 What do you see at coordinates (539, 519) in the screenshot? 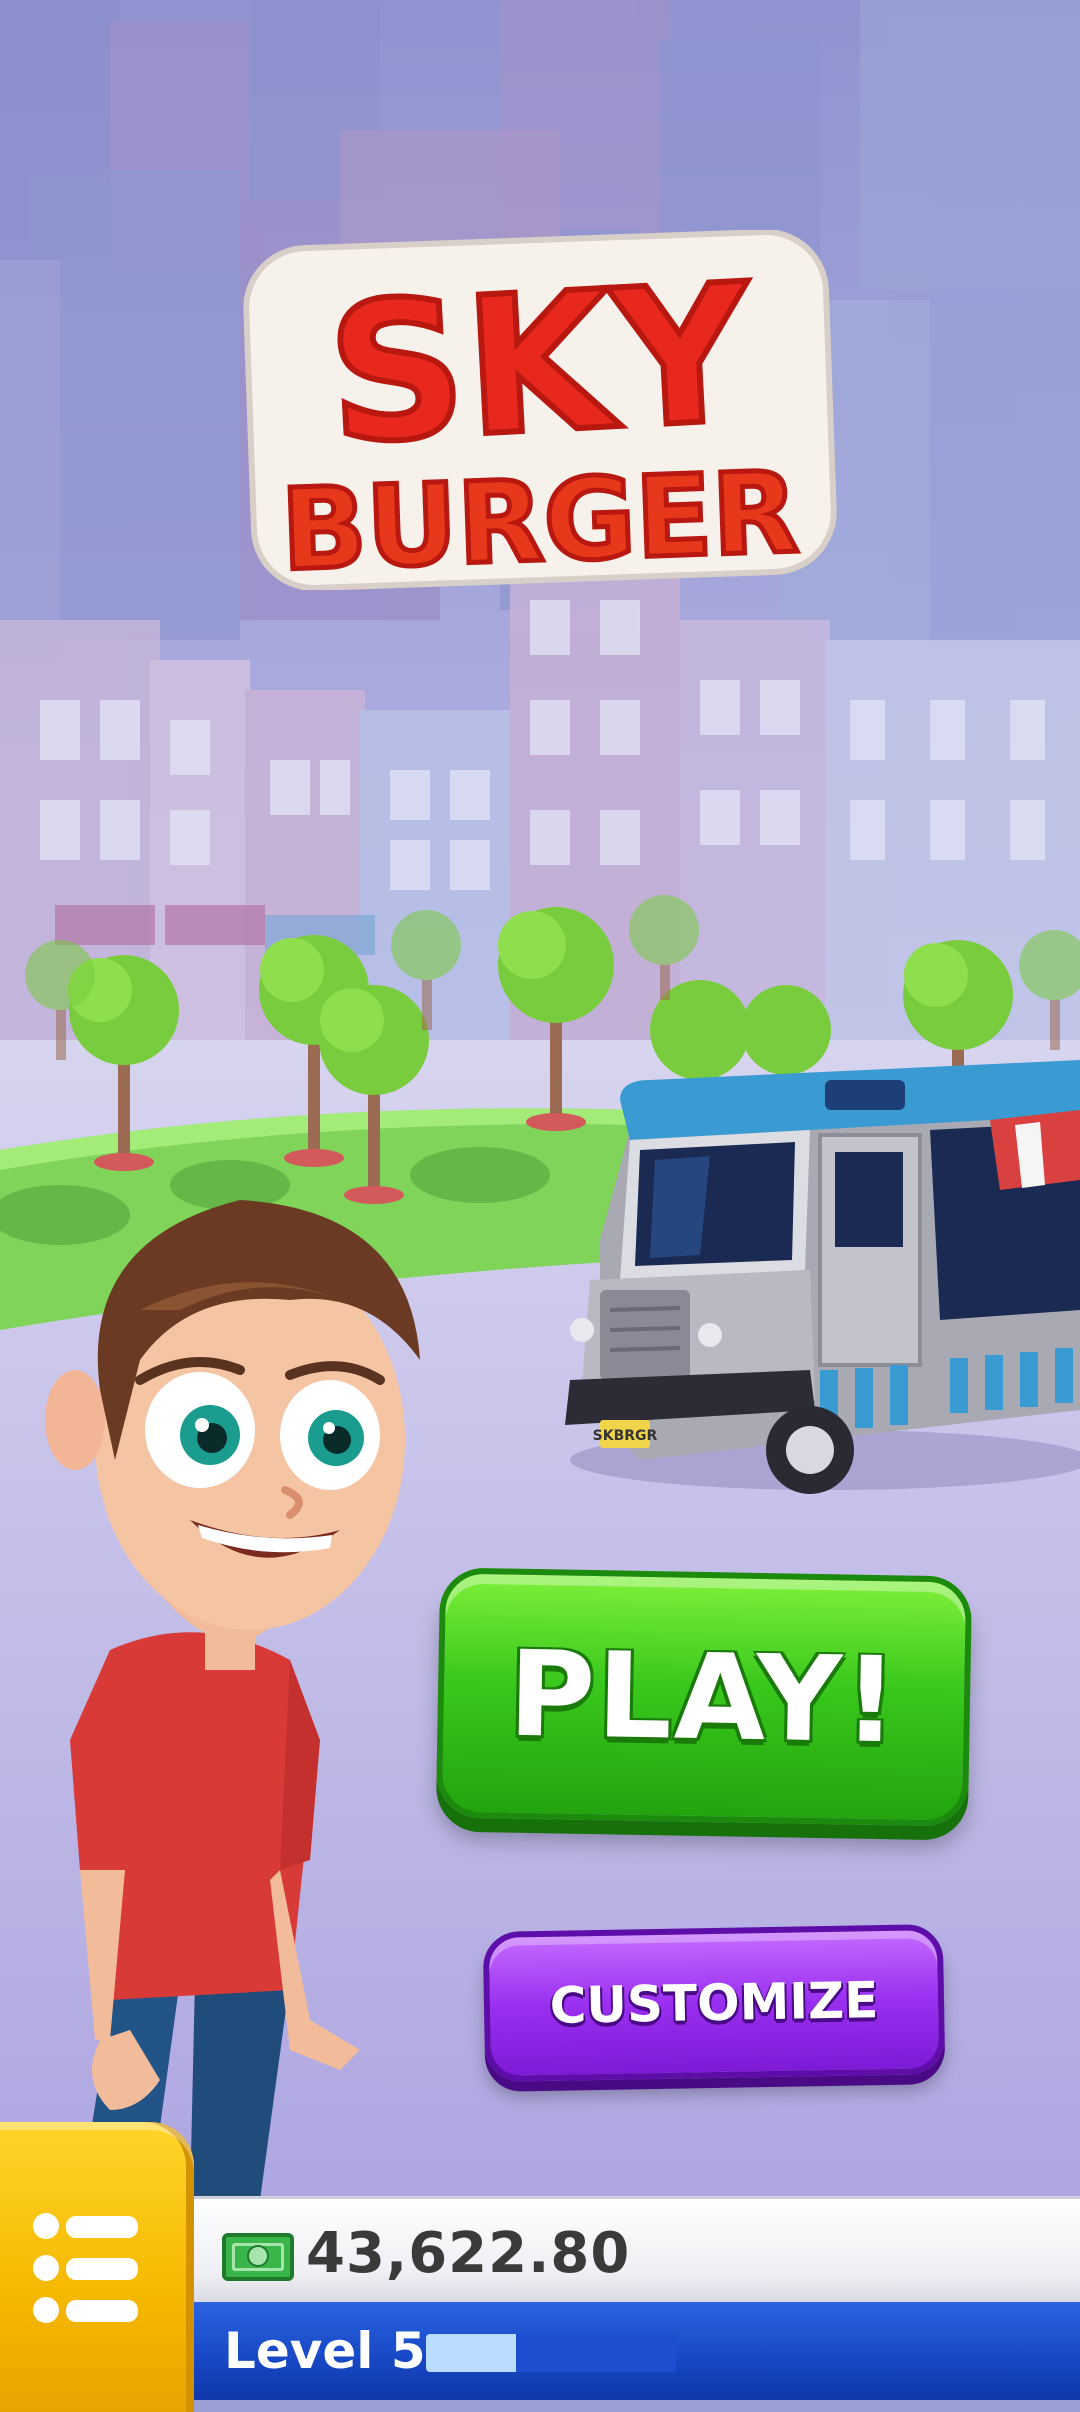
I see `logo-line-burger: BURGER` at bounding box center [539, 519].